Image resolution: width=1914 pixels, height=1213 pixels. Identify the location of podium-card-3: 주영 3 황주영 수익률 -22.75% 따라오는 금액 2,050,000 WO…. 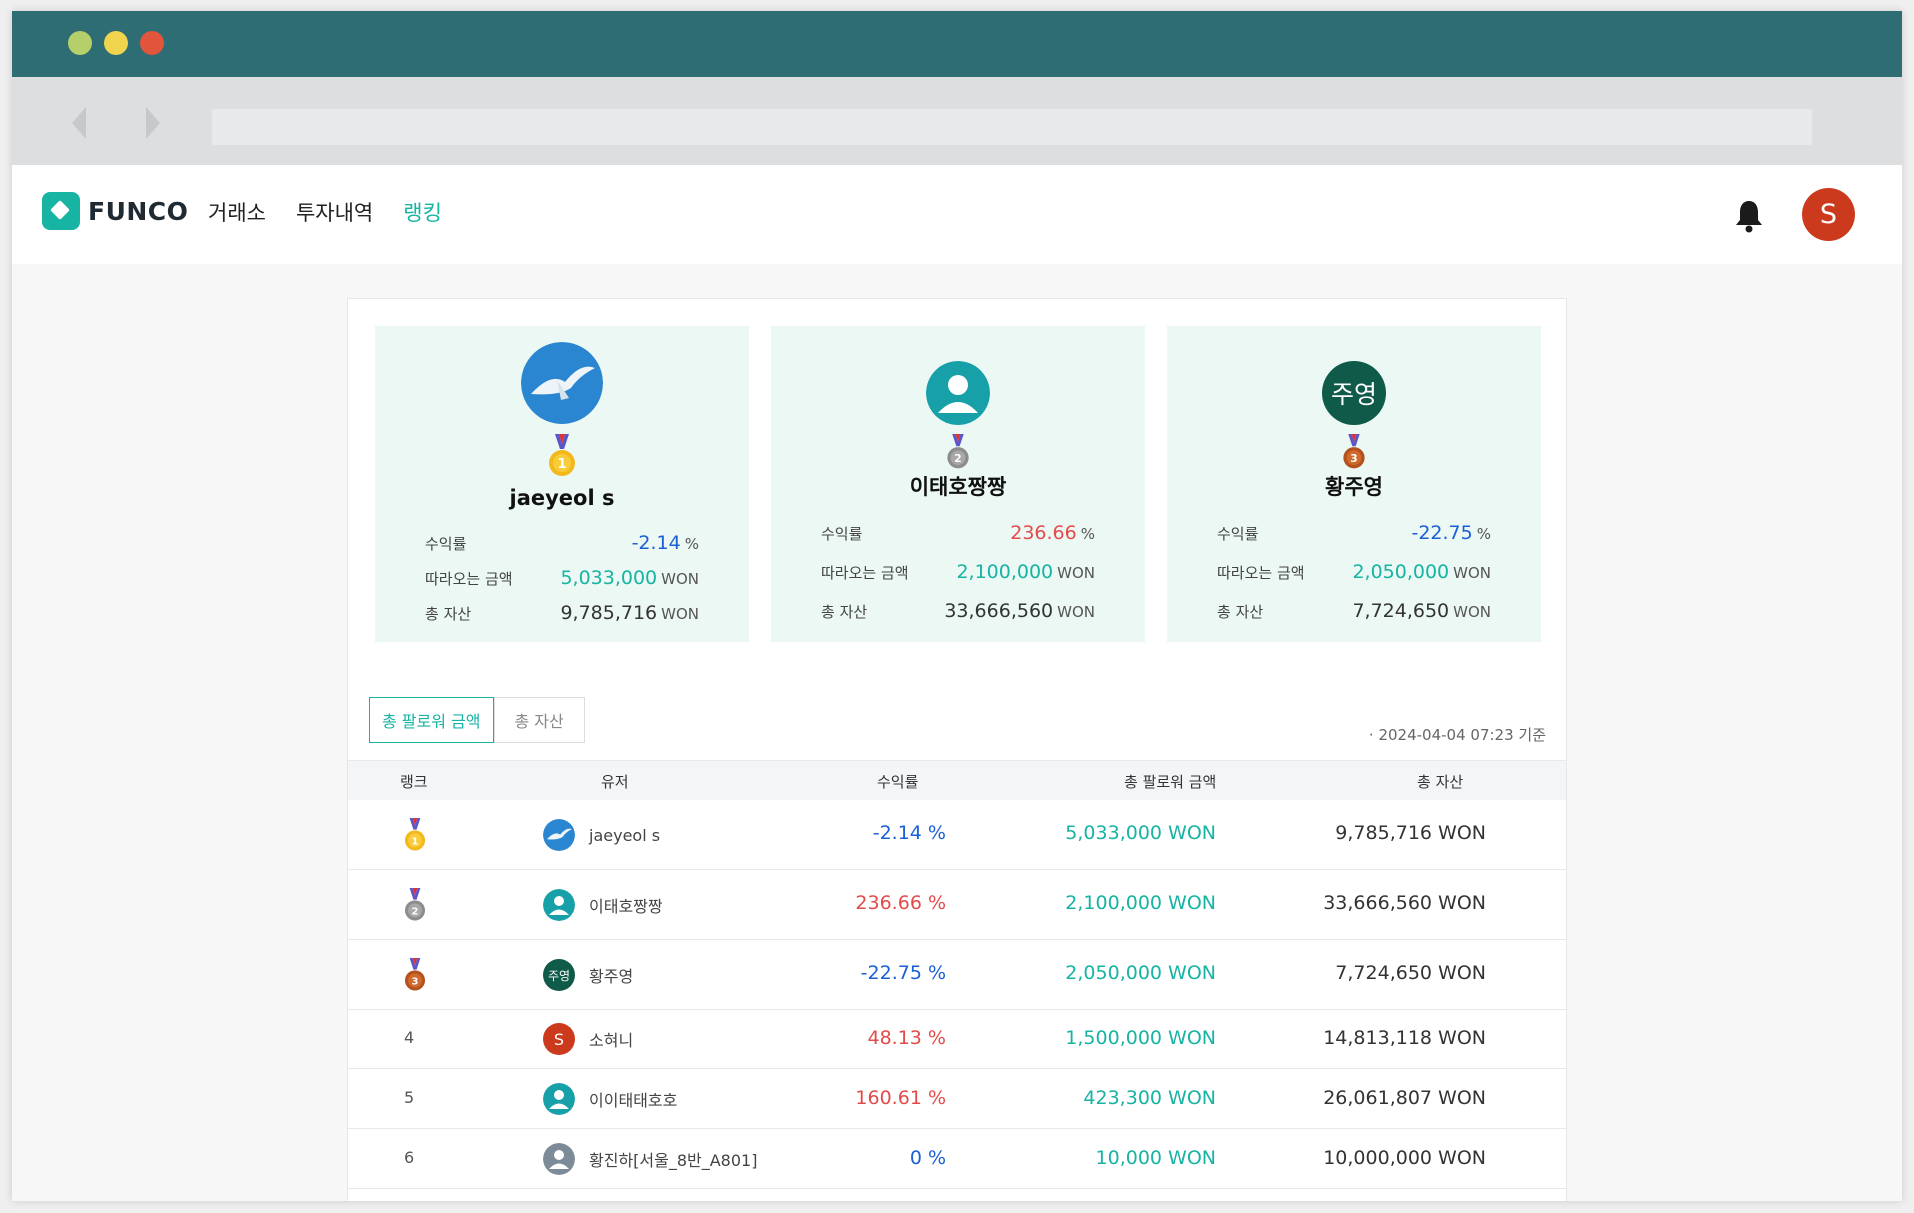
(1354, 484).